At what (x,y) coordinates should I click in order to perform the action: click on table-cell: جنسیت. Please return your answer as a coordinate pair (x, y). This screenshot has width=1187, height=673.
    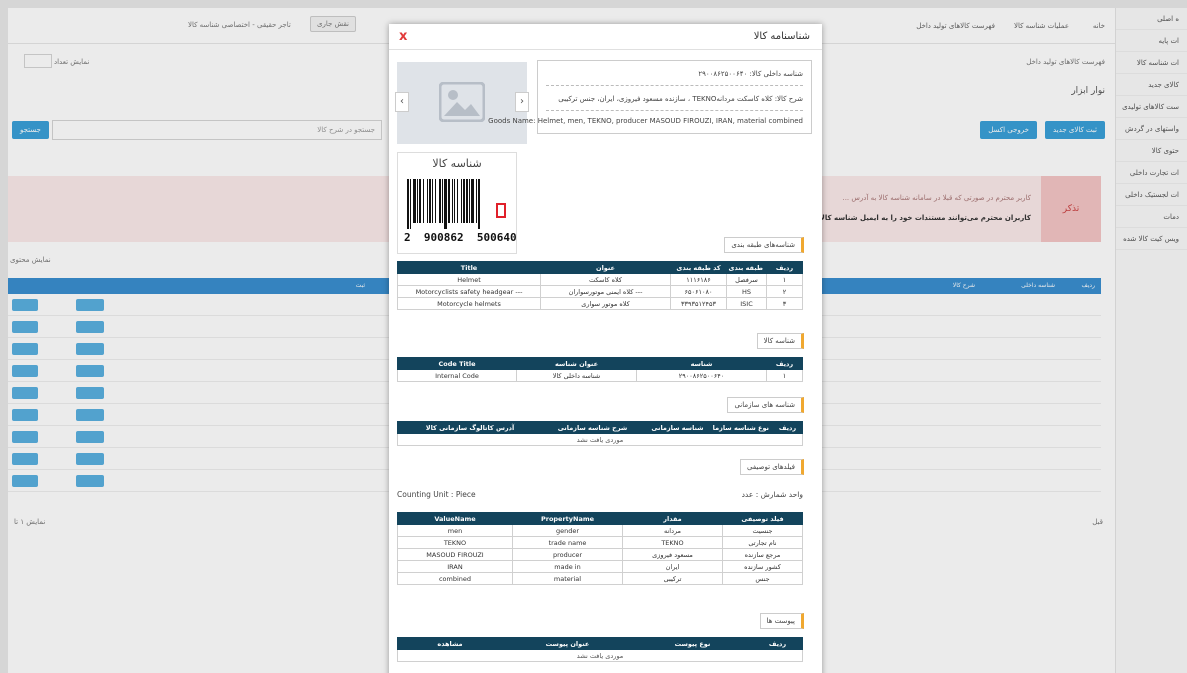
    Looking at the image, I should click on (762, 530).